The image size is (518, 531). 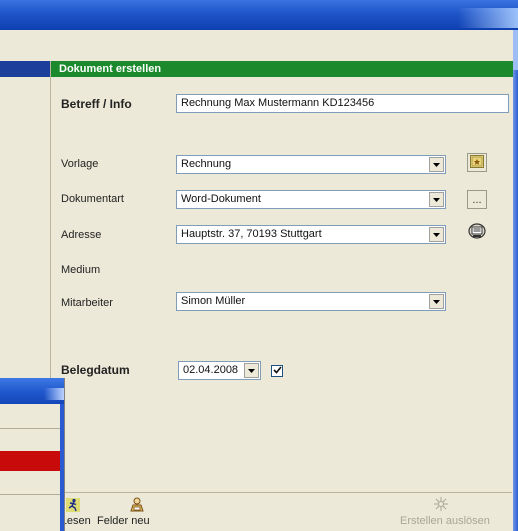 I want to click on template-icon, so click(x=477, y=162).